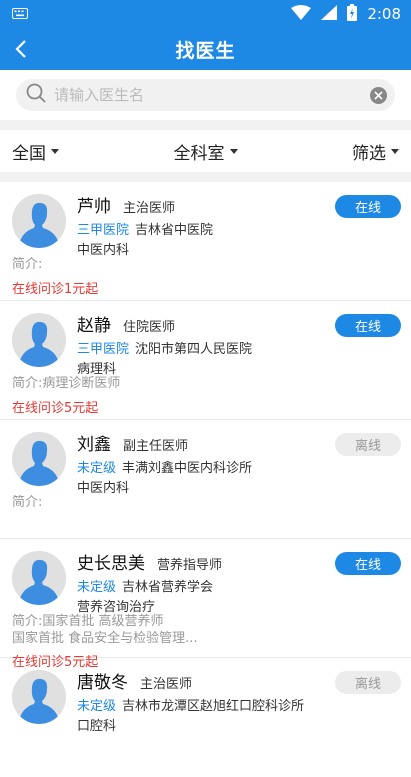  I want to click on search-icon, so click(36, 95).